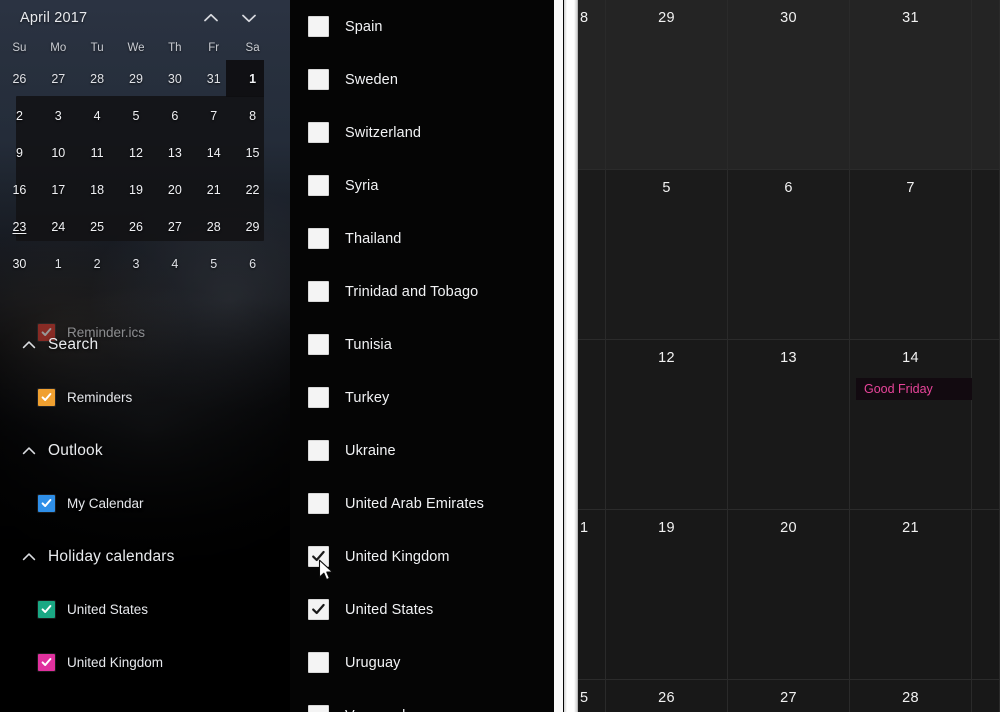  Describe the element at coordinates (58, 226) in the screenshot. I see `mini-calendar-day: 24` at that location.